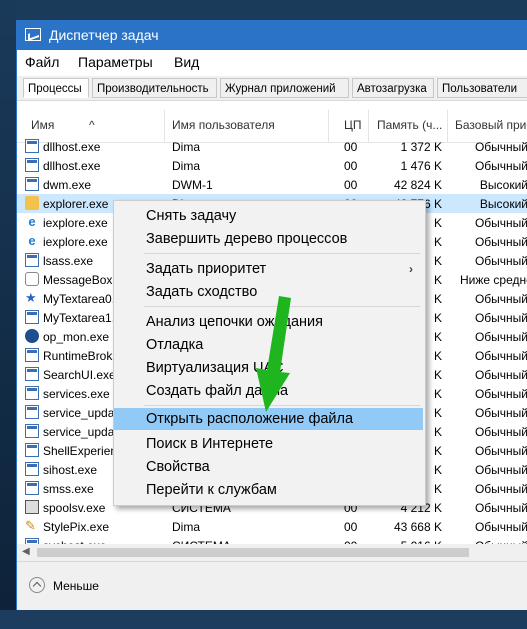 Image resolution: width=527 pixels, height=629 pixels. I want to click on process-priority: Ниже среднего, so click(493, 280).